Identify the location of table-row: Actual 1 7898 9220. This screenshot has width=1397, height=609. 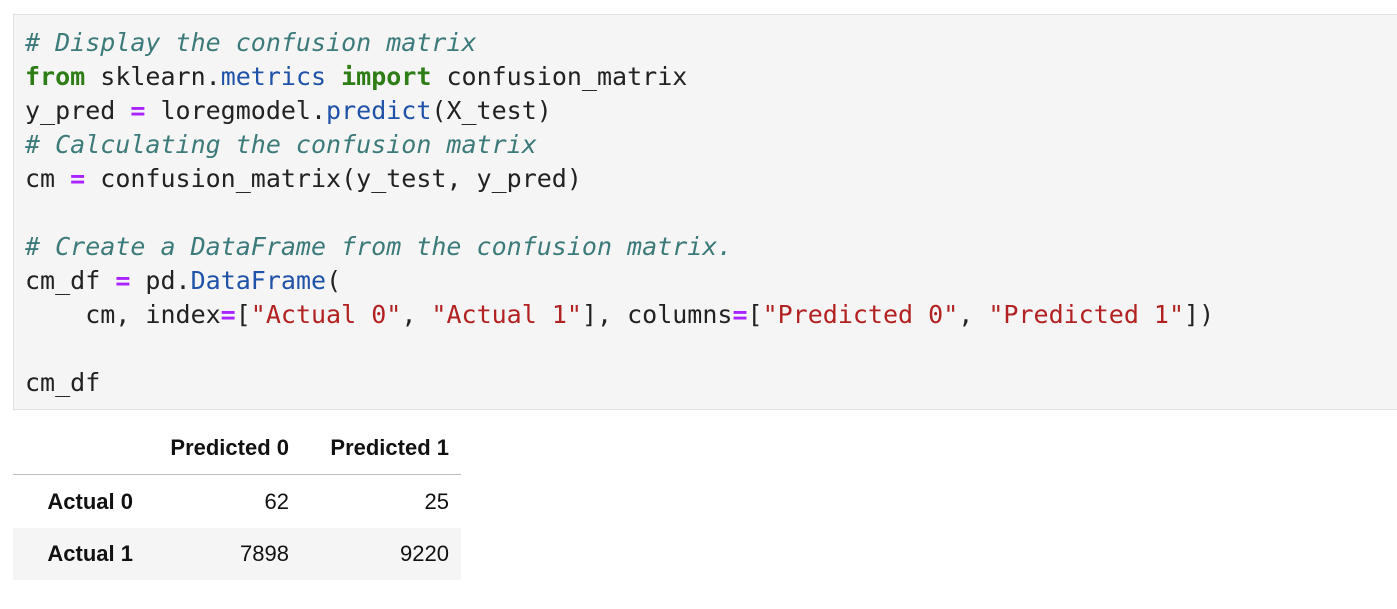
(237, 554).